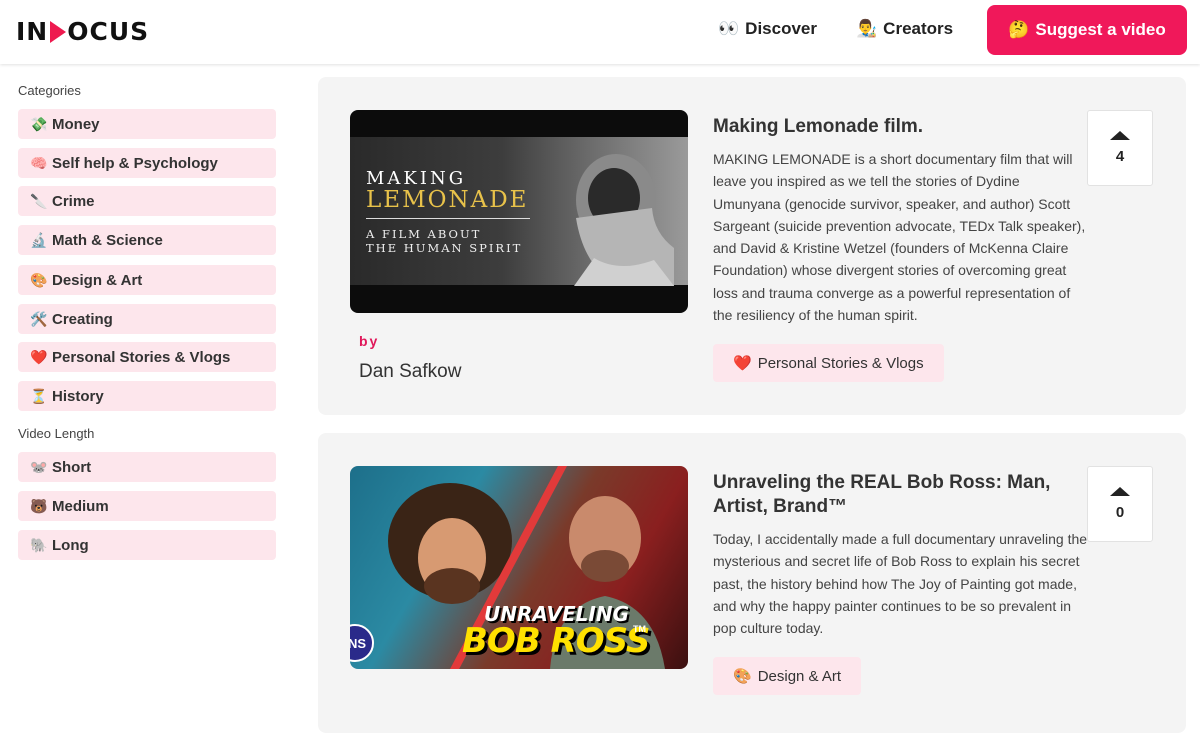 This screenshot has width=1200, height=733. What do you see at coordinates (39, 505) in the screenshot?
I see `bear-icon: 🐻` at bounding box center [39, 505].